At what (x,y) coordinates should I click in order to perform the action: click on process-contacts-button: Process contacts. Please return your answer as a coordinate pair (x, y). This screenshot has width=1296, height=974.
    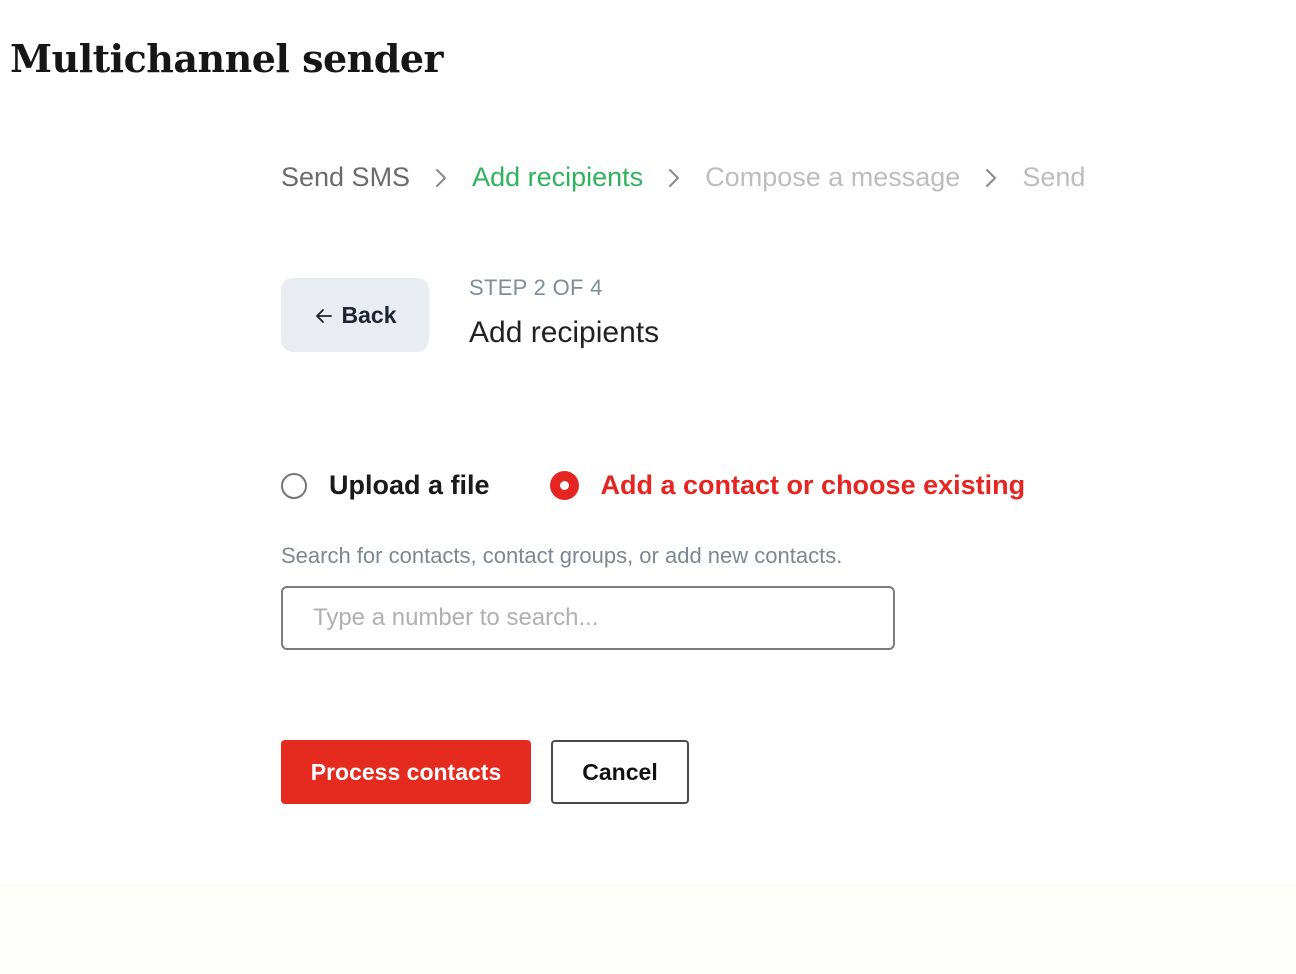
    Looking at the image, I should click on (406, 772).